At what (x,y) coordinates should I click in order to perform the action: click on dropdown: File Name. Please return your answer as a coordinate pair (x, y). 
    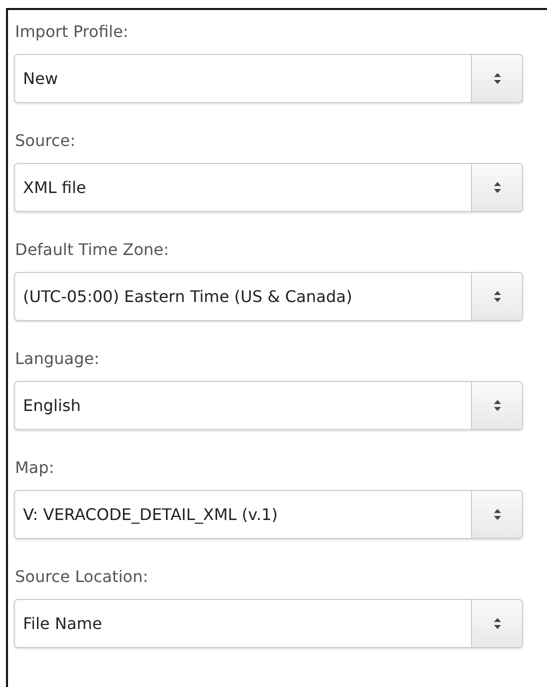
    Looking at the image, I should click on (268, 623).